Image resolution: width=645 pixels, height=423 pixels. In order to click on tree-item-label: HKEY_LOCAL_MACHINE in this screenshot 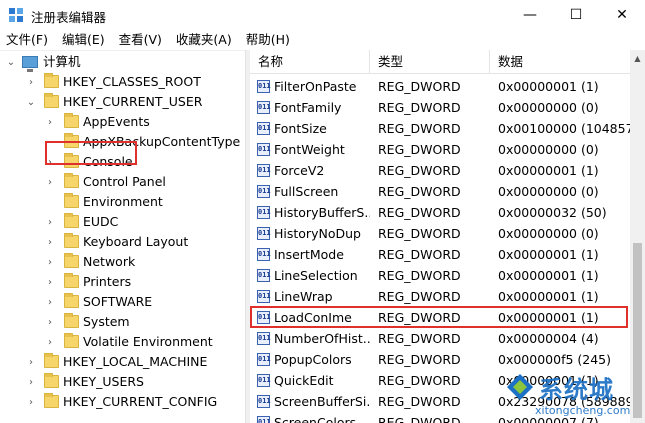, I will do `click(135, 361)`.